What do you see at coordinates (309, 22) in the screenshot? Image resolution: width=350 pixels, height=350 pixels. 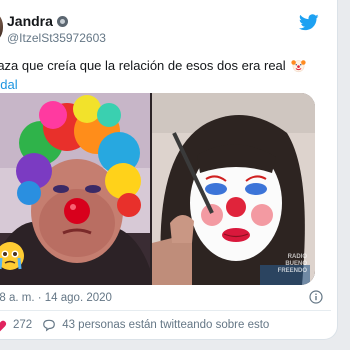 I see `twitter-bird-icon` at bounding box center [309, 22].